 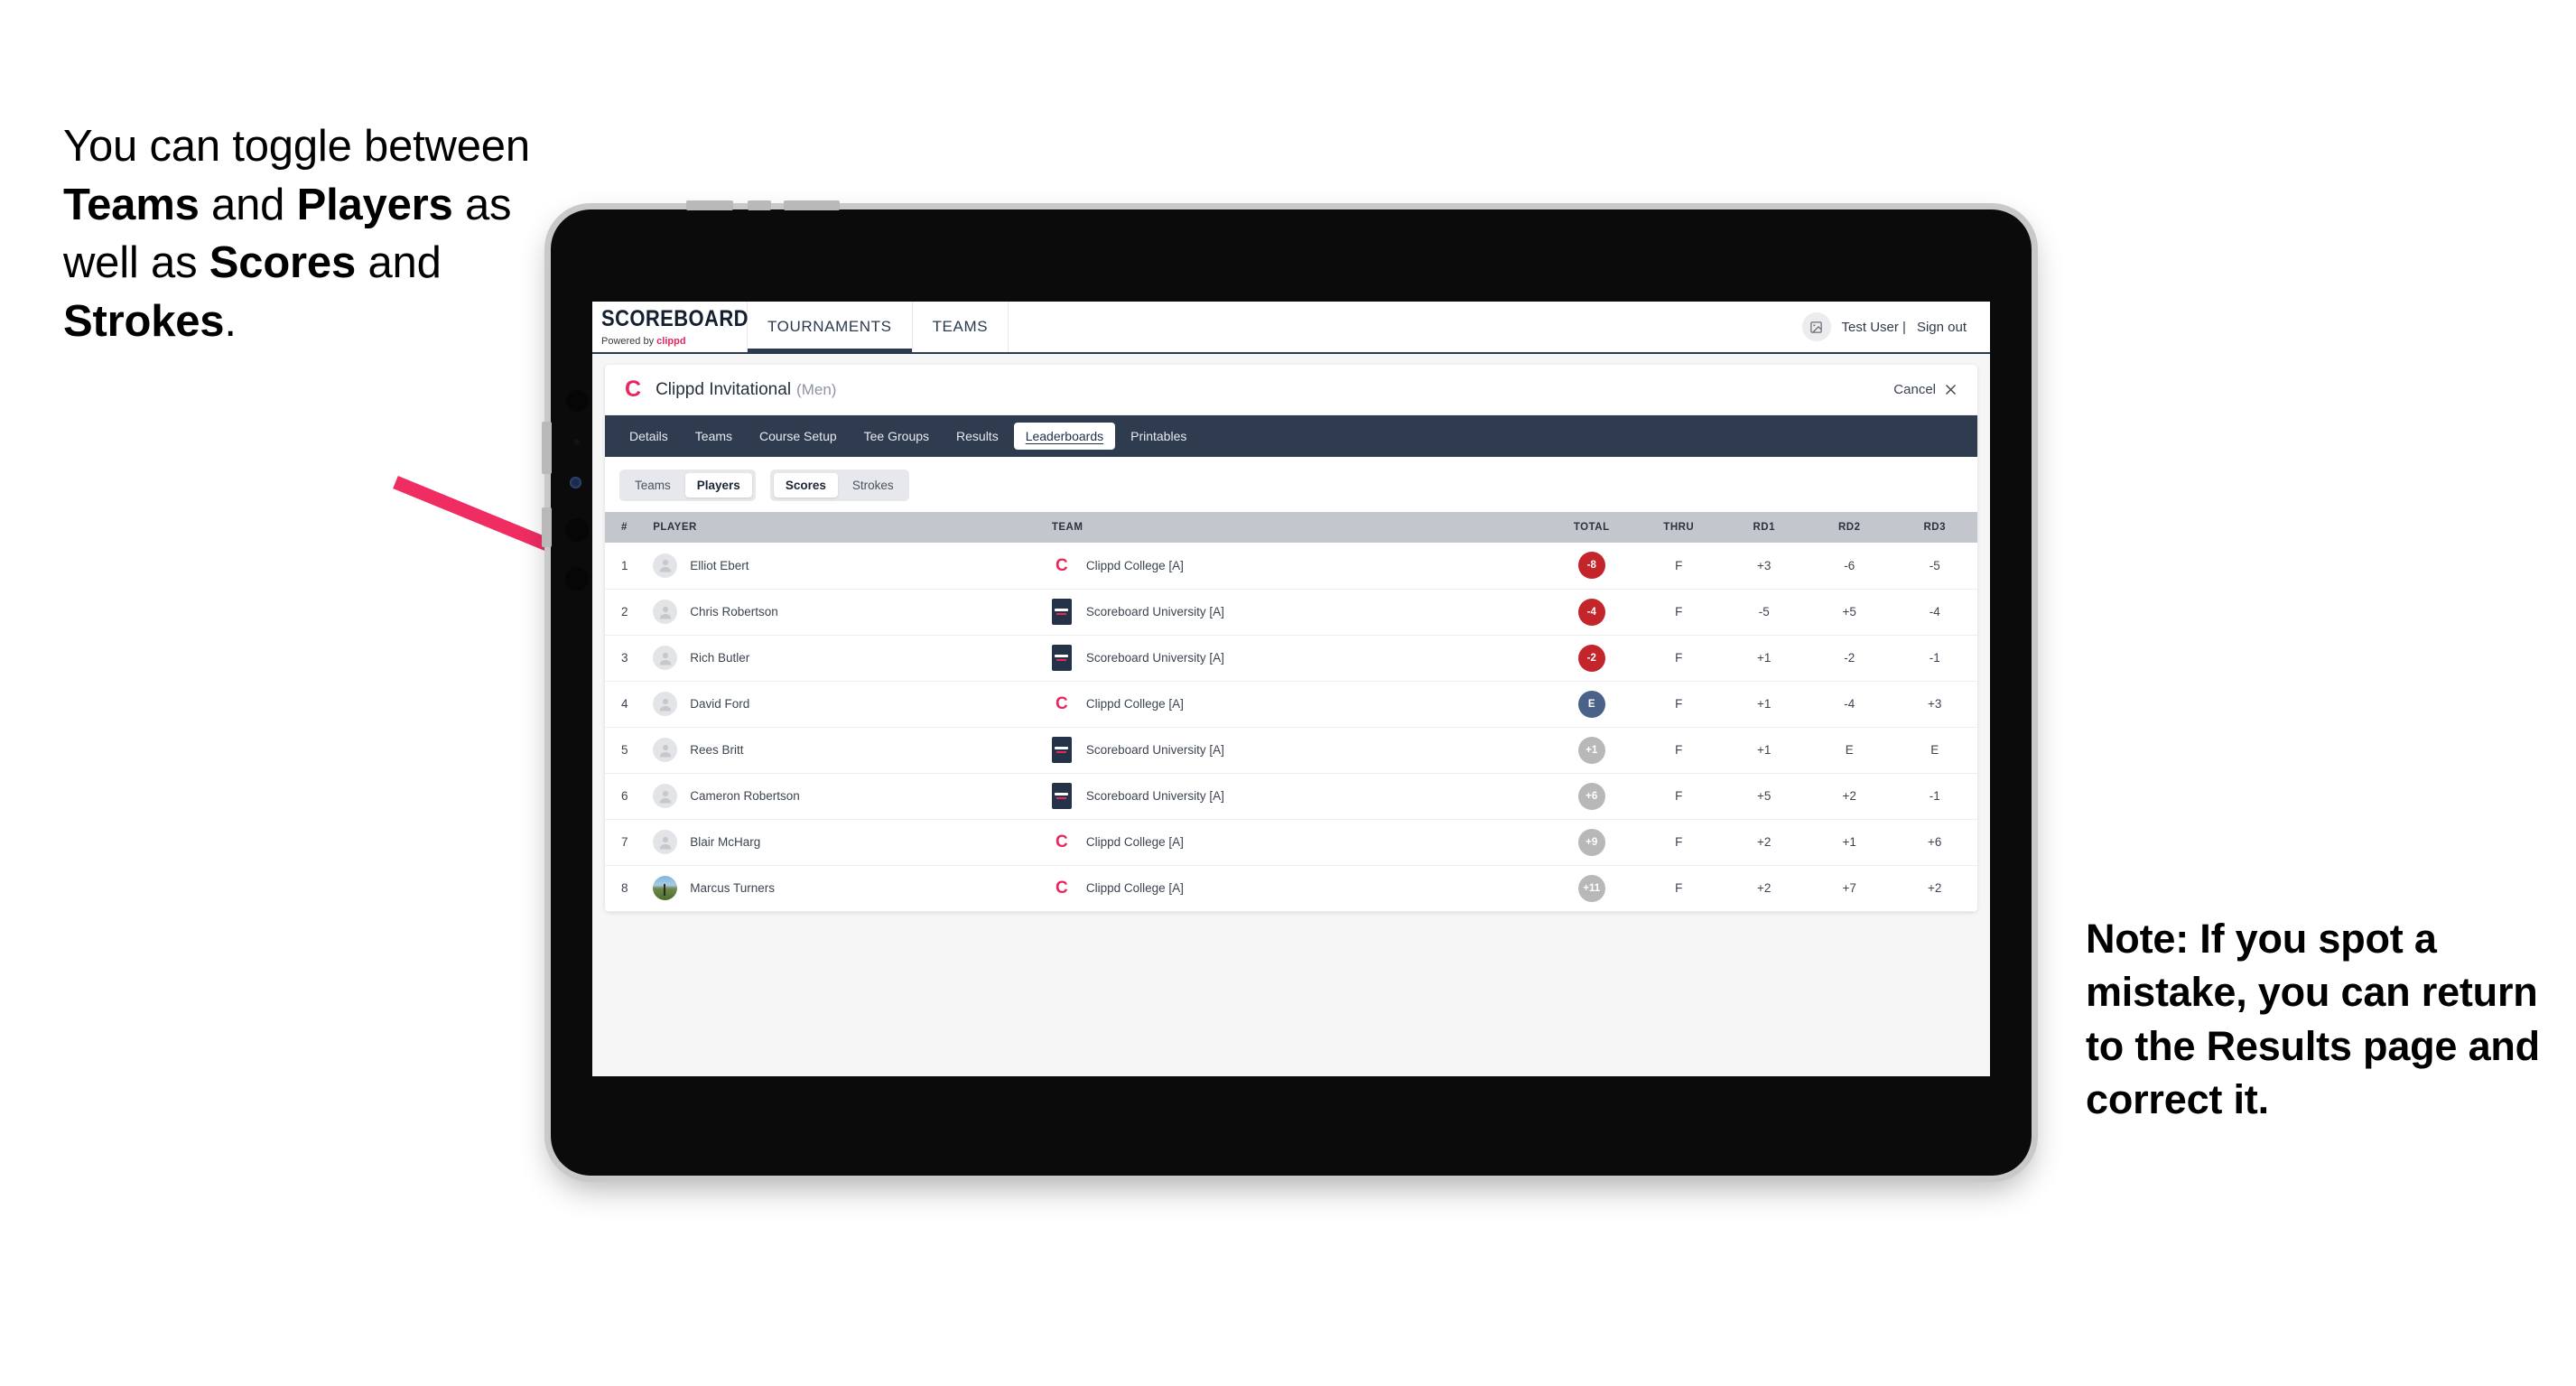 I want to click on cell-rd2: +5, so click(x=1849, y=612).